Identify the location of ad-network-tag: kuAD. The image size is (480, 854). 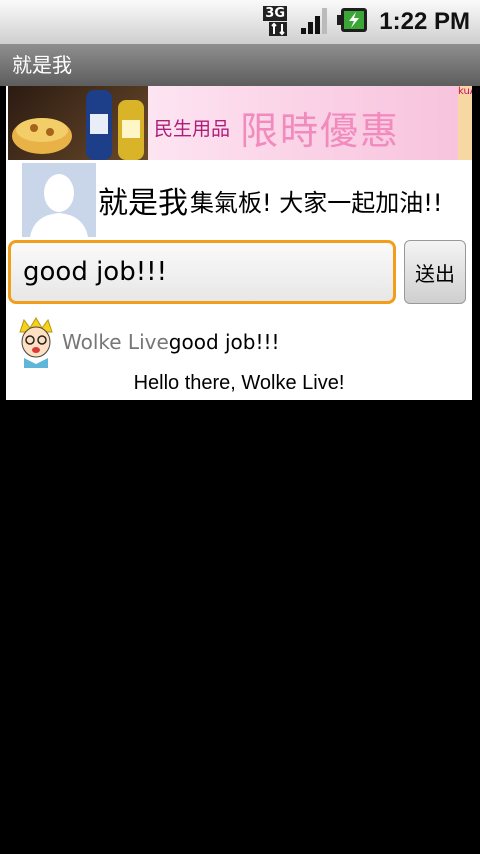
(465, 123).